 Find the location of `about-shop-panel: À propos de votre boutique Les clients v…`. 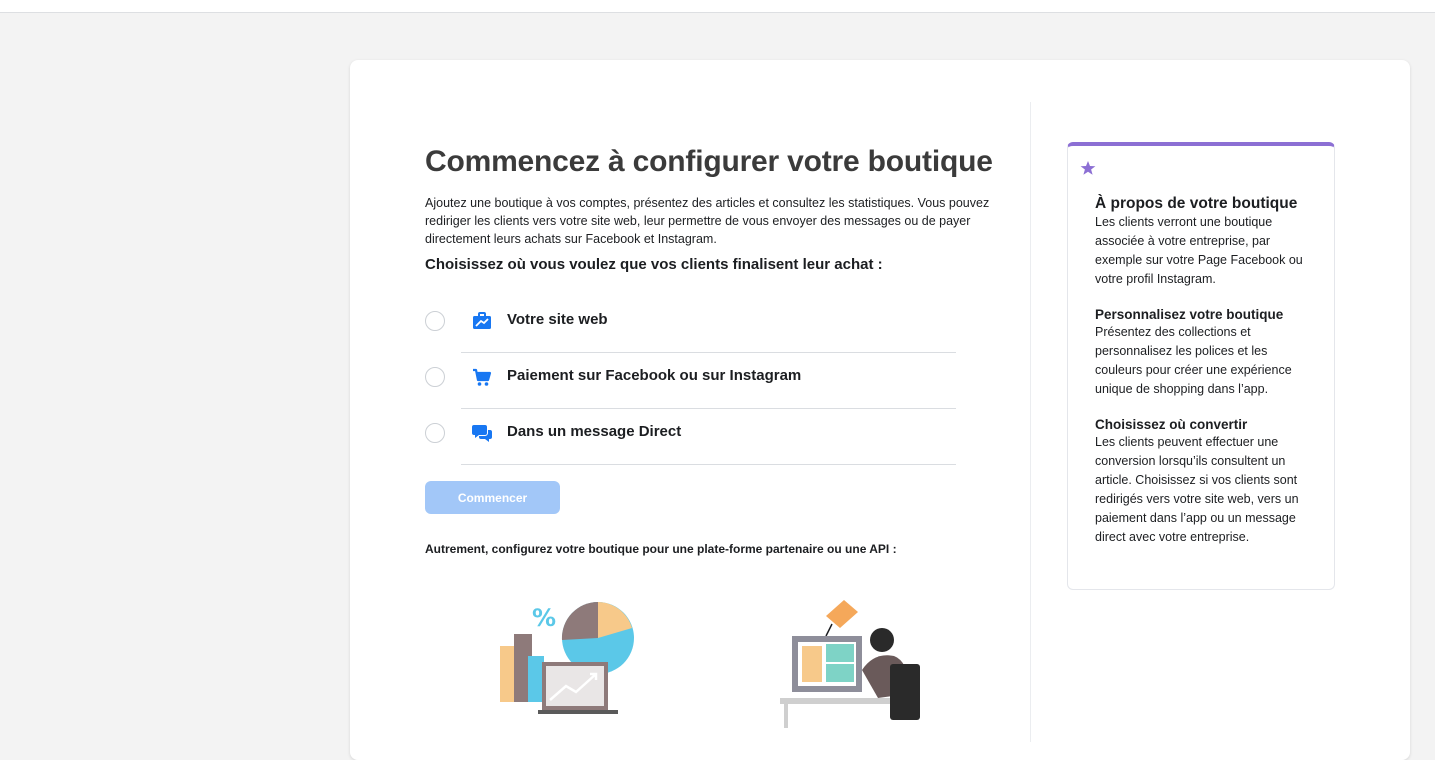

about-shop-panel: À propos de votre boutique Les clients v… is located at coordinates (1201, 366).